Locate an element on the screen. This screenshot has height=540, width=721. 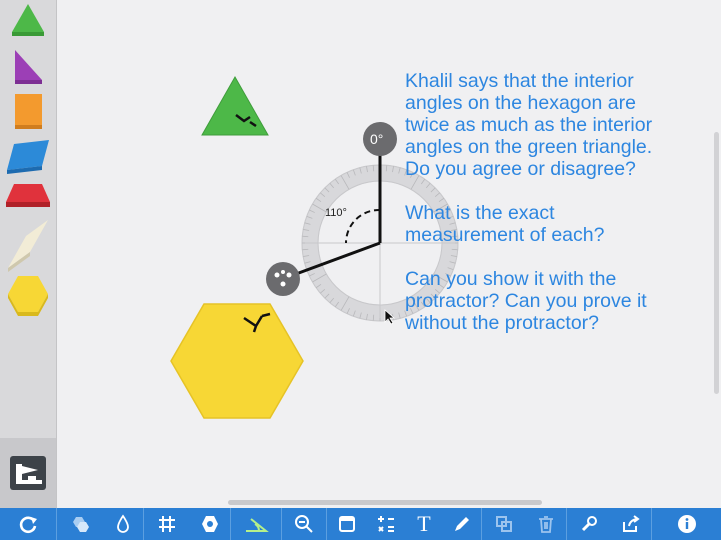
zoom-out-button is located at coordinates (304, 524).